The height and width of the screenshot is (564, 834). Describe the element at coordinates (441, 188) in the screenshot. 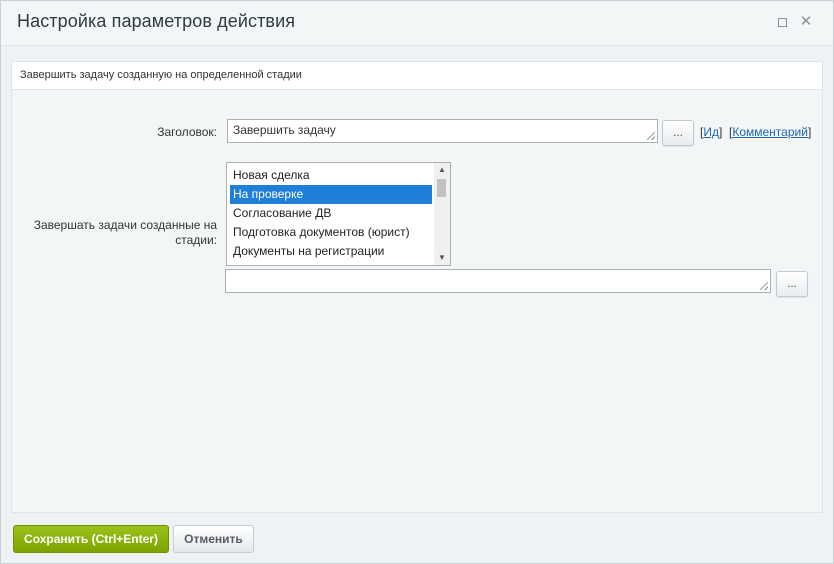

I see `scroll-thumb` at that location.